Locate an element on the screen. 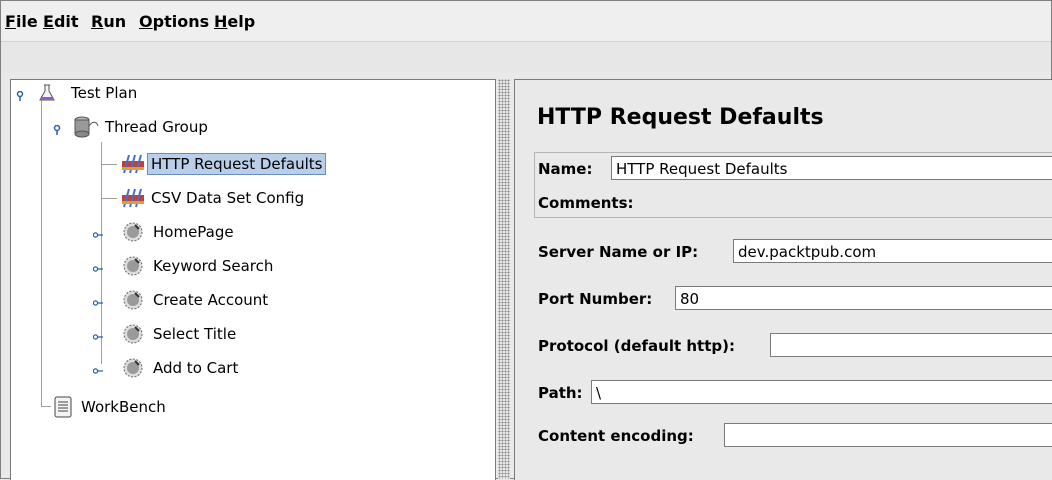 The width and height of the screenshot is (1052, 480). menu-run: Run is located at coordinates (108, 21).